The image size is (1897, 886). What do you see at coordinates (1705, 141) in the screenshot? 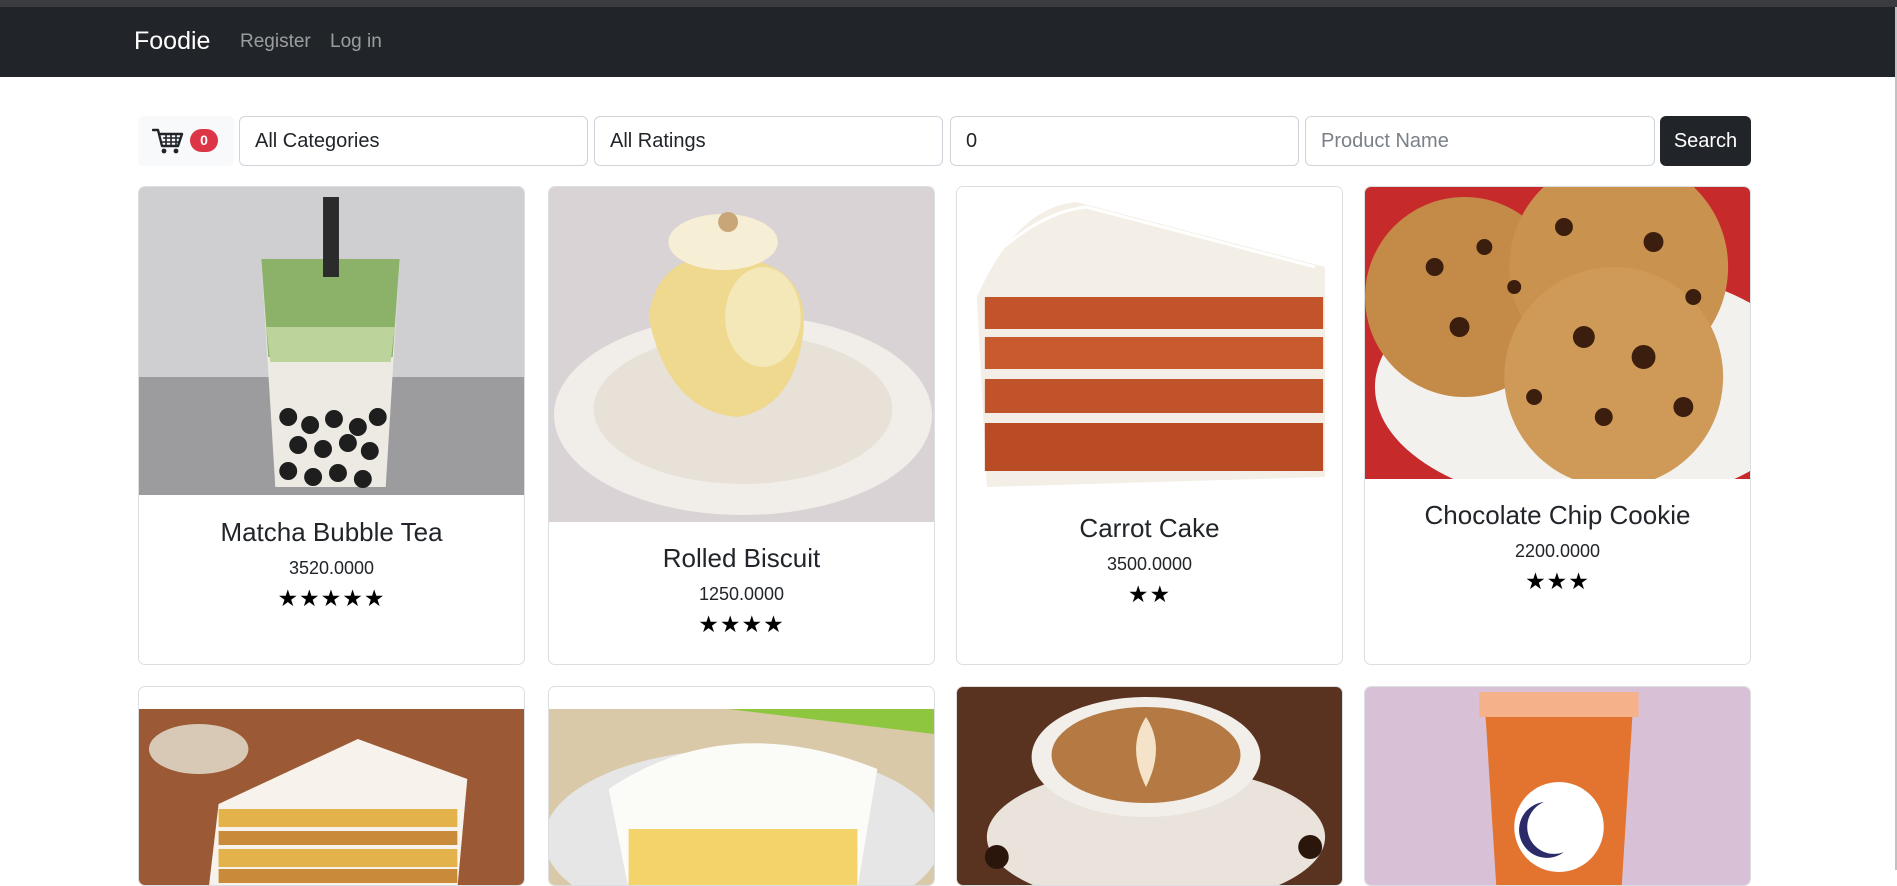
I see `search-button: Search` at bounding box center [1705, 141].